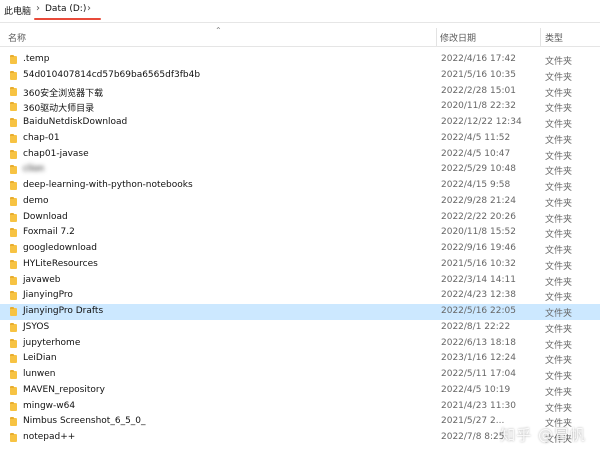  Describe the element at coordinates (476, 153) in the screenshot. I see `file-date: 2022/4/5 10:47` at that location.